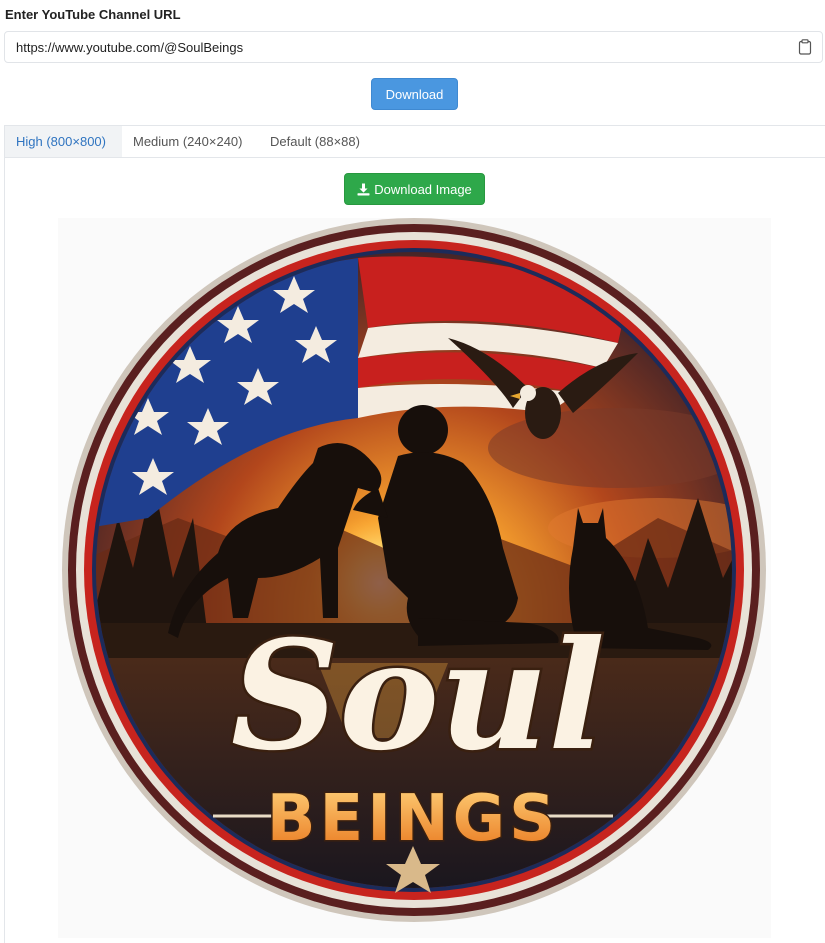  I want to click on url-label: Enter YouTube Channel URL, so click(93, 14).